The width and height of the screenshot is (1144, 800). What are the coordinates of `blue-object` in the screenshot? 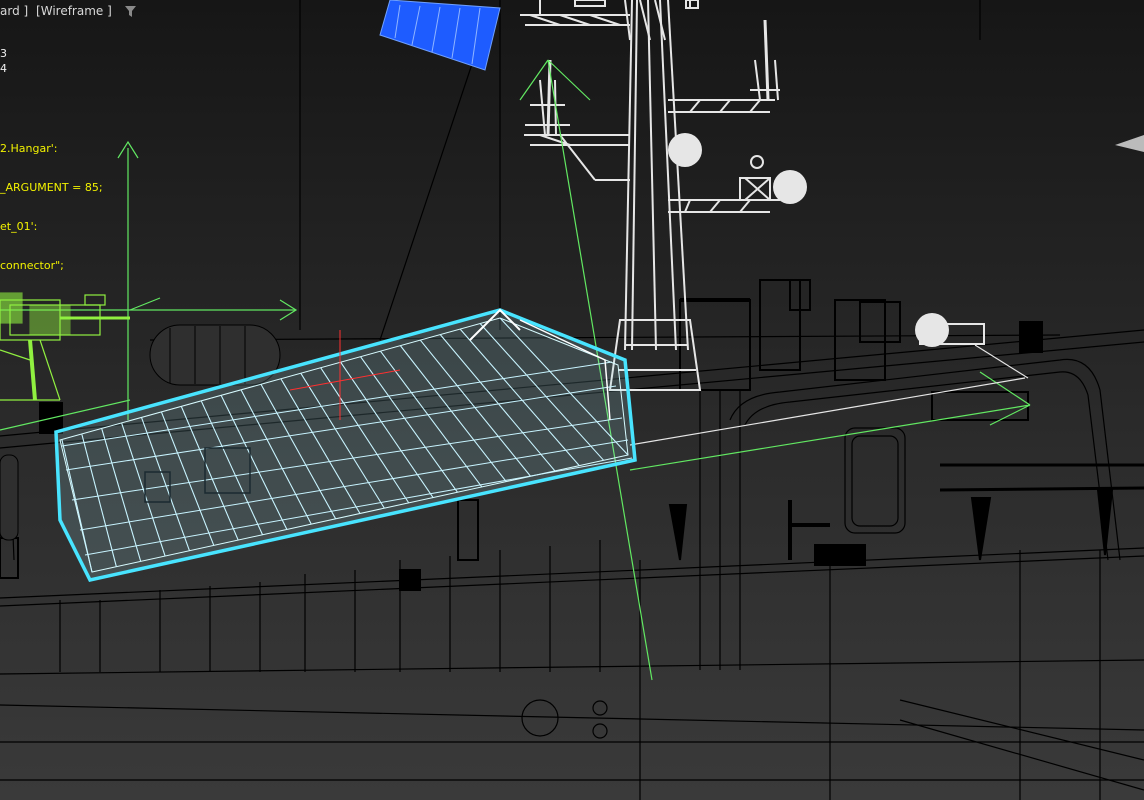 It's located at (440, 35).